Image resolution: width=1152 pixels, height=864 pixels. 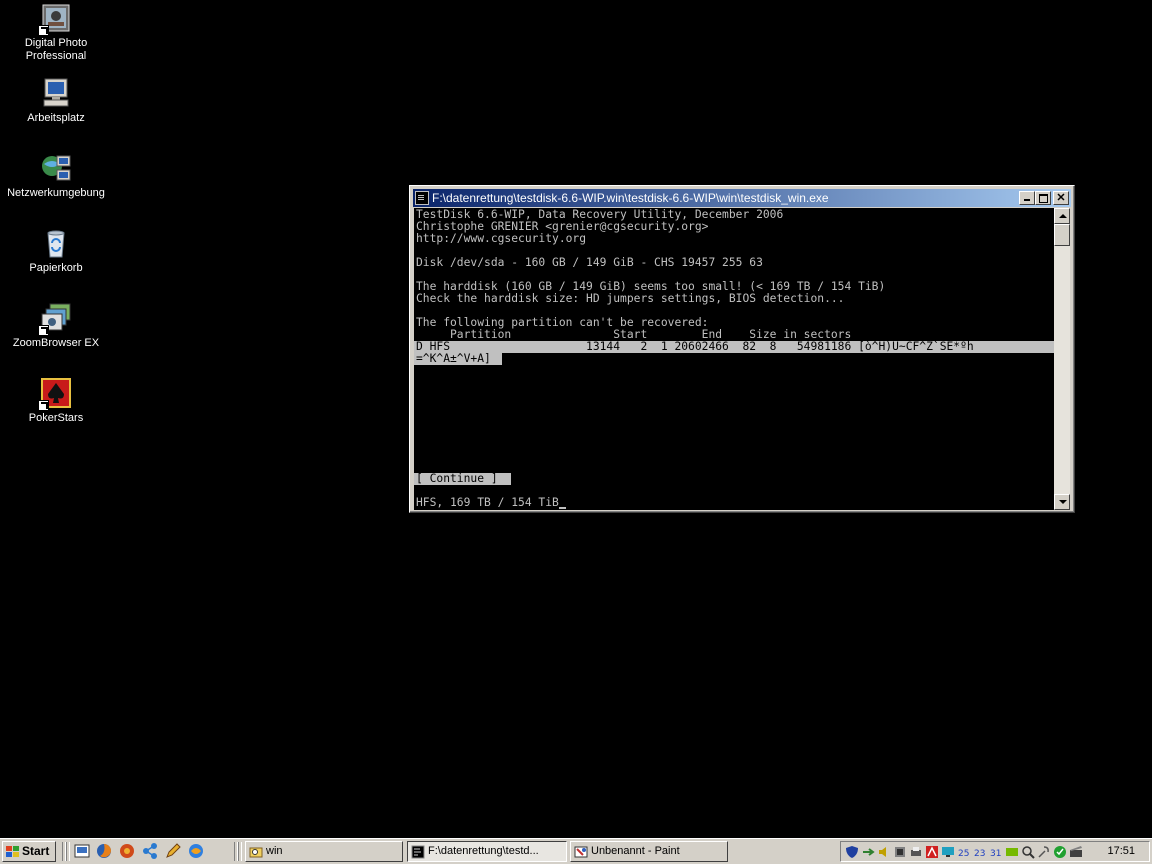 What do you see at coordinates (56, 118) in the screenshot?
I see `desktop-icon-label: Arbeitsplatz` at bounding box center [56, 118].